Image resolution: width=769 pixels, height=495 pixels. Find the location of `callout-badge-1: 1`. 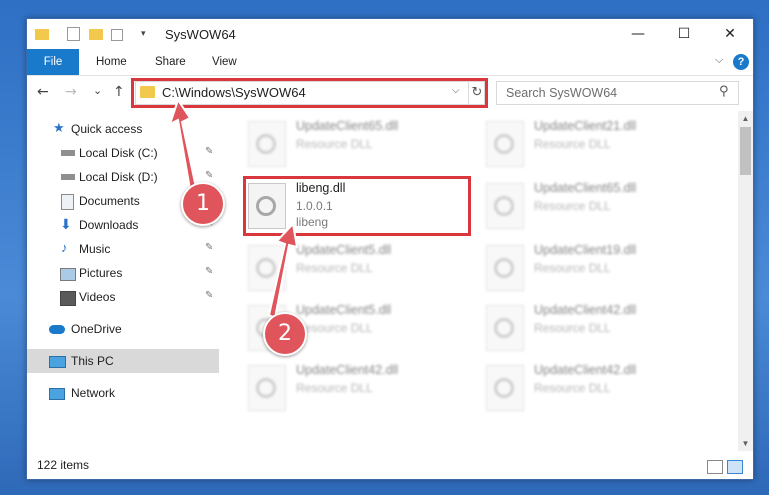

callout-badge-1: 1 is located at coordinates (203, 204).